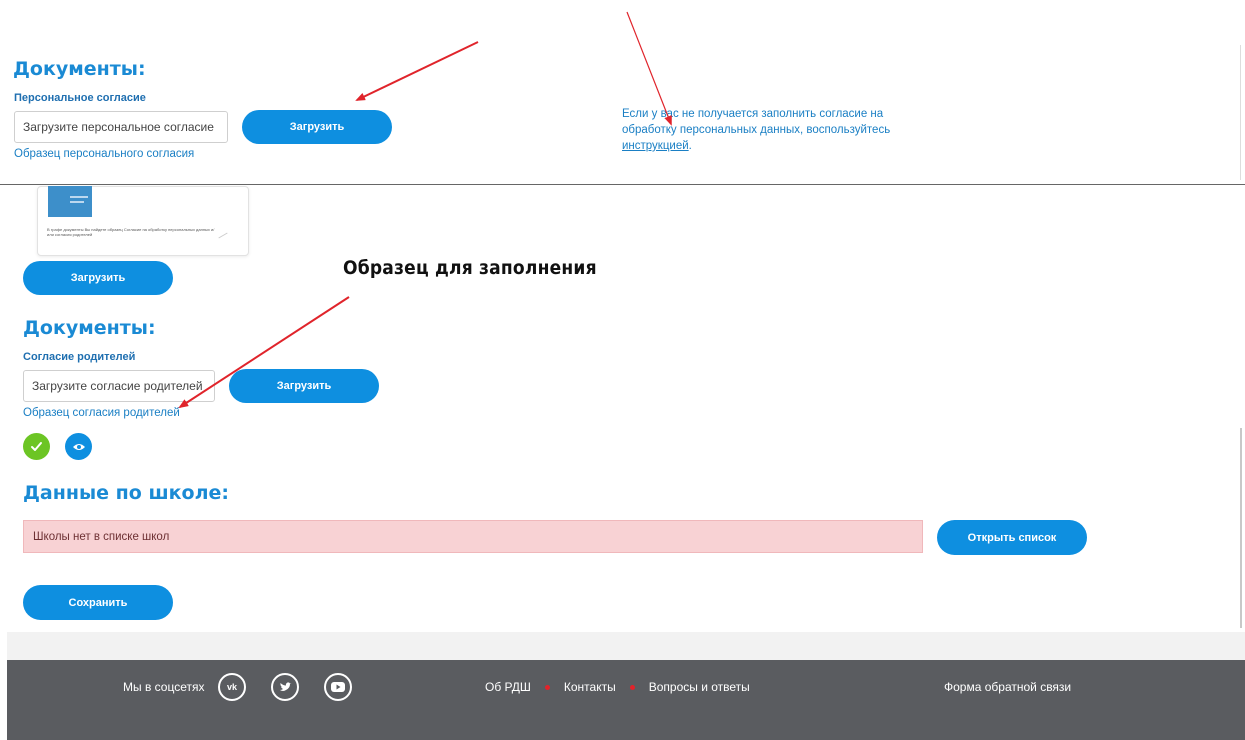 The height and width of the screenshot is (740, 1245). Describe the element at coordinates (626, 646) in the screenshot. I see `footer-gap` at that location.